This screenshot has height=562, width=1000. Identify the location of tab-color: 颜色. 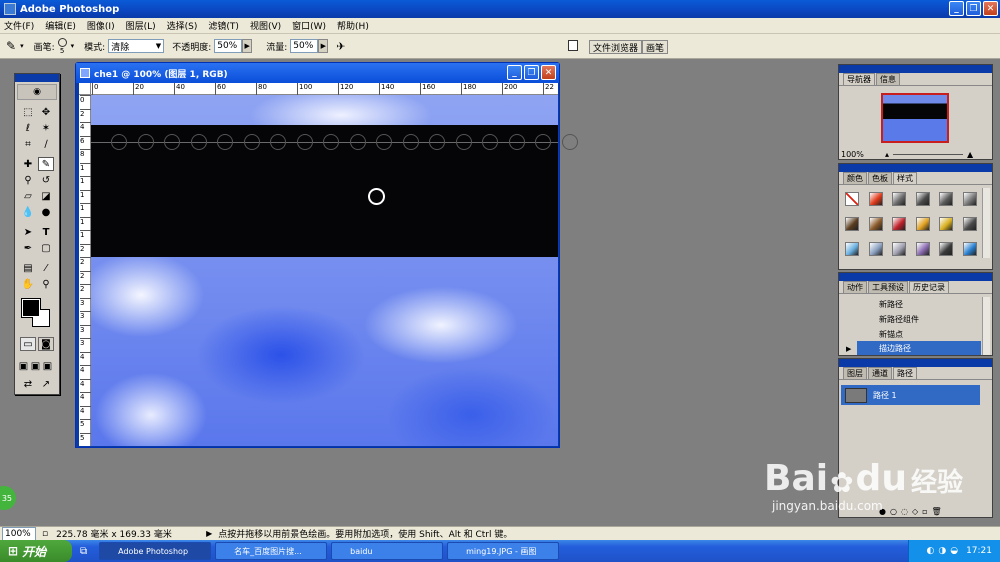
(855, 178).